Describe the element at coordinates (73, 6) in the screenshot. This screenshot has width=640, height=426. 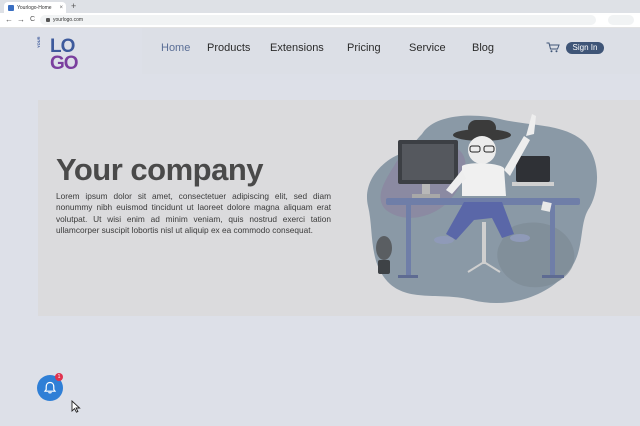
I see `new-tab-button: +` at that location.